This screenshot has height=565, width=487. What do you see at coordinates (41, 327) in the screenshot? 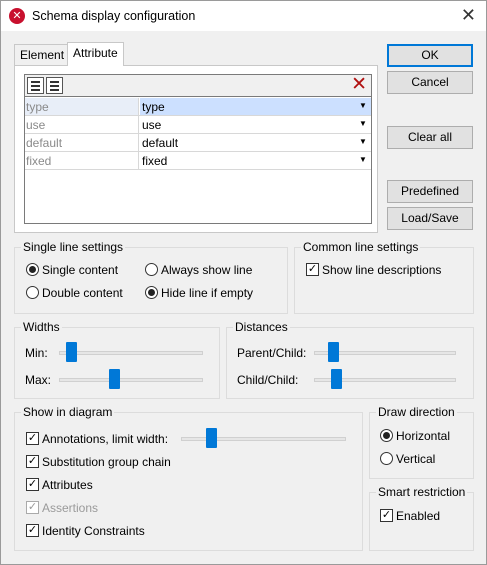
I see `group-title: Widths` at bounding box center [41, 327].